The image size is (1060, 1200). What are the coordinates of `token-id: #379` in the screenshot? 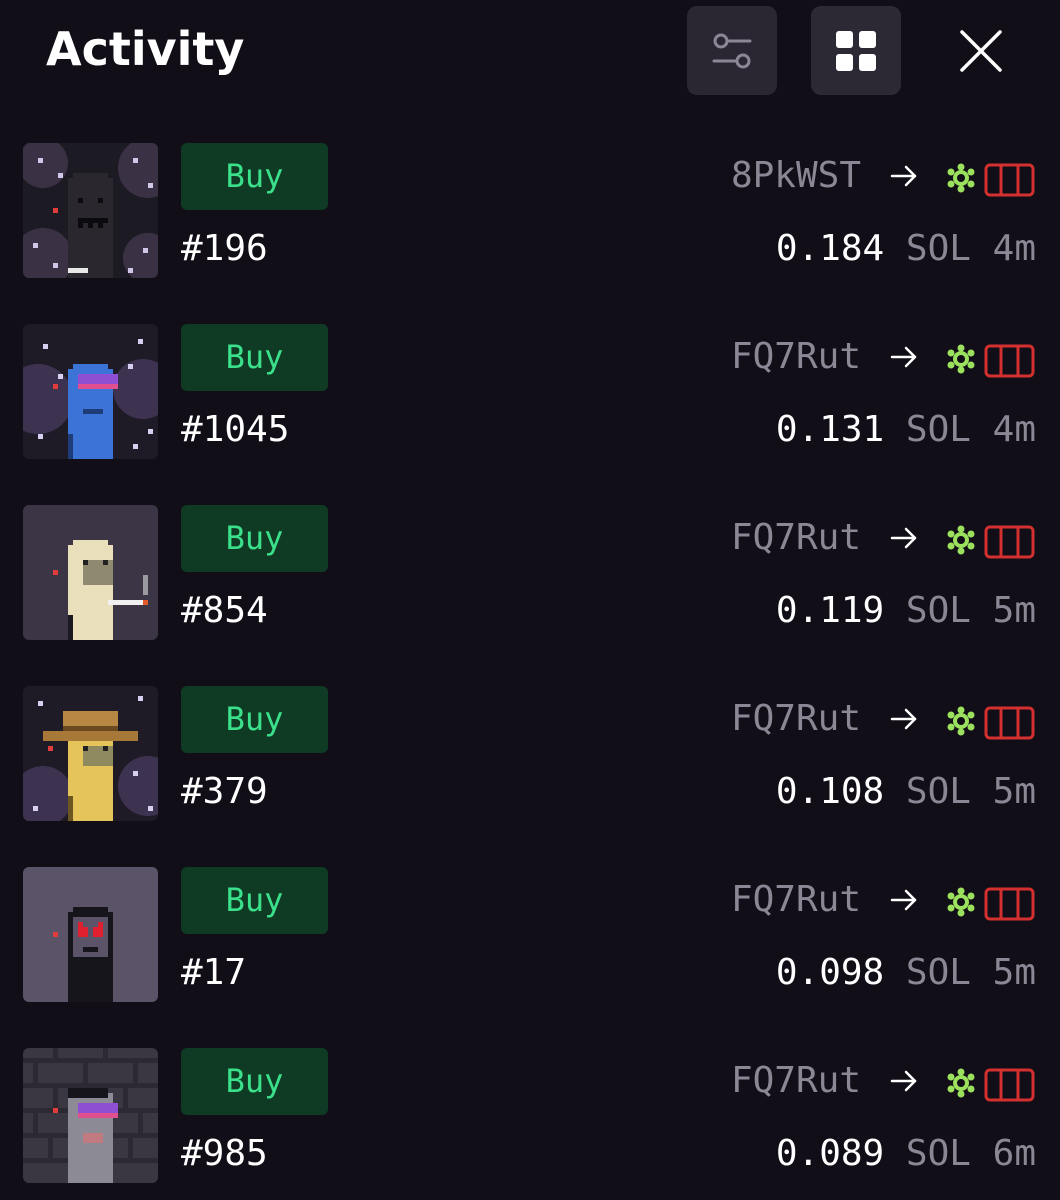 It's located at (224, 792).